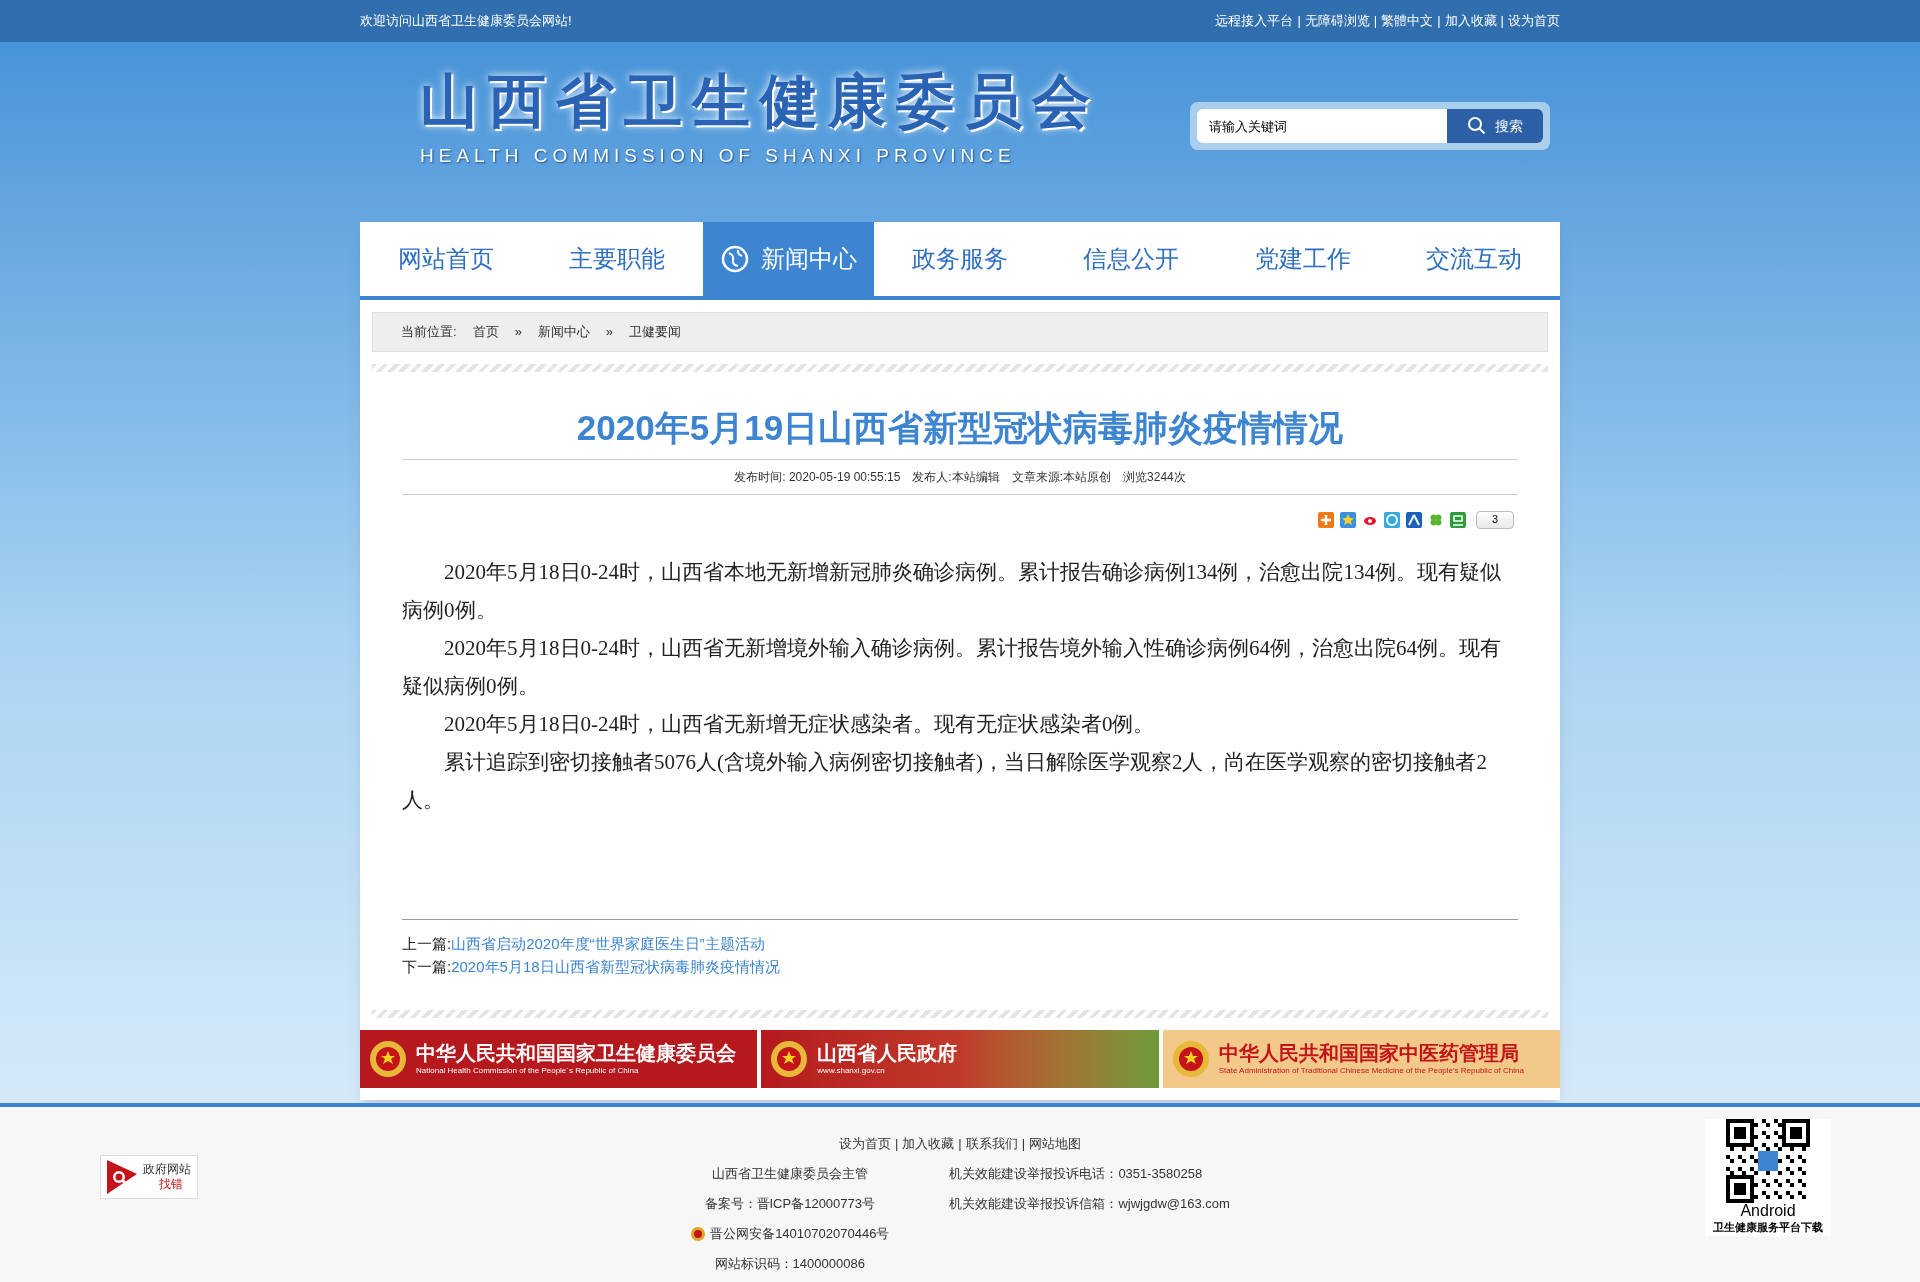 This screenshot has height=1282, width=1920. What do you see at coordinates (1768, 1161) in the screenshot?
I see `qr-code-icon` at bounding box center [1768, 1161].